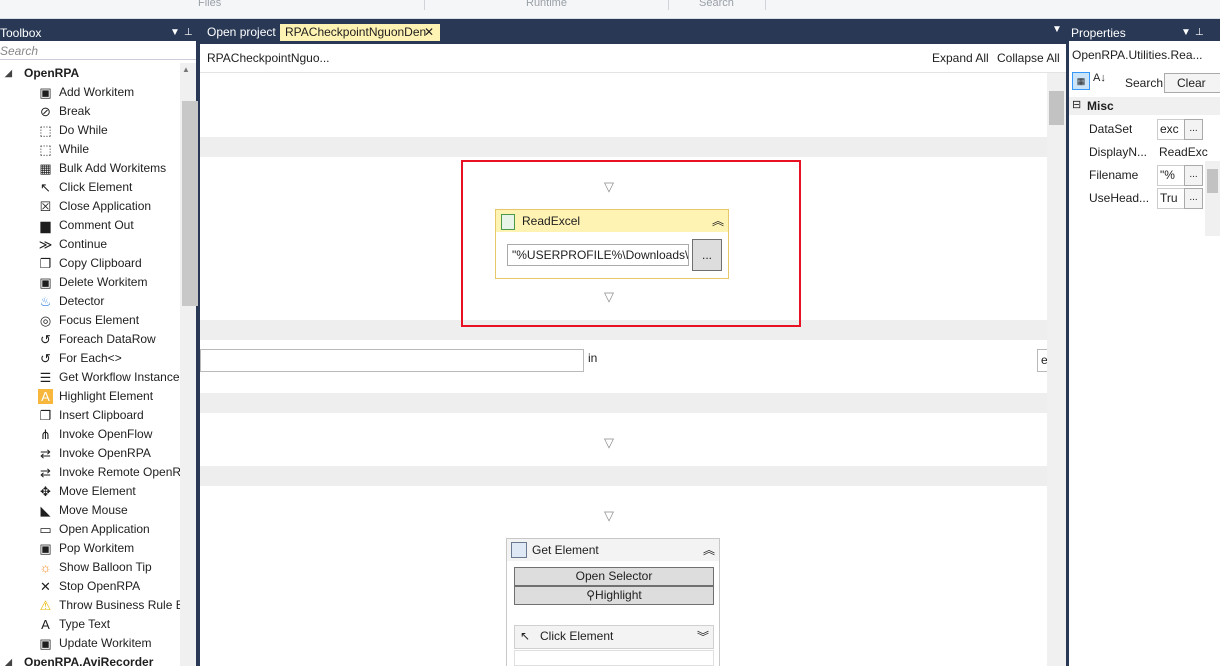 This screenshot has width=1220, height=666. Describe the element at coordinates (90, 168) in the screenshot. I see `toolbox-item: ▦ Bulk Add Workitems` at that location.